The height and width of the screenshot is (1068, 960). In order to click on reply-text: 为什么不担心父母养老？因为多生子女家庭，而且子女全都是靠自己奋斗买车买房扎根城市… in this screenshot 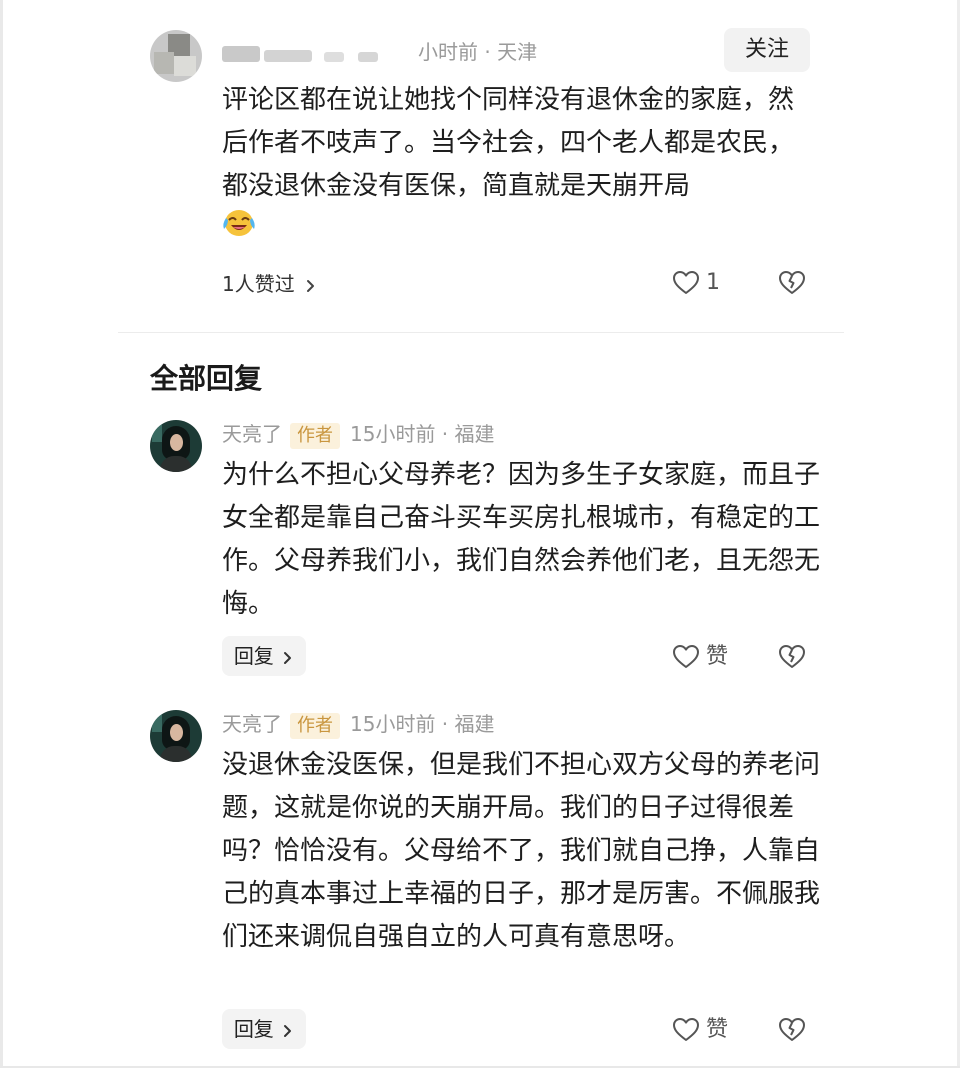, I will do `click(521, 539)`.